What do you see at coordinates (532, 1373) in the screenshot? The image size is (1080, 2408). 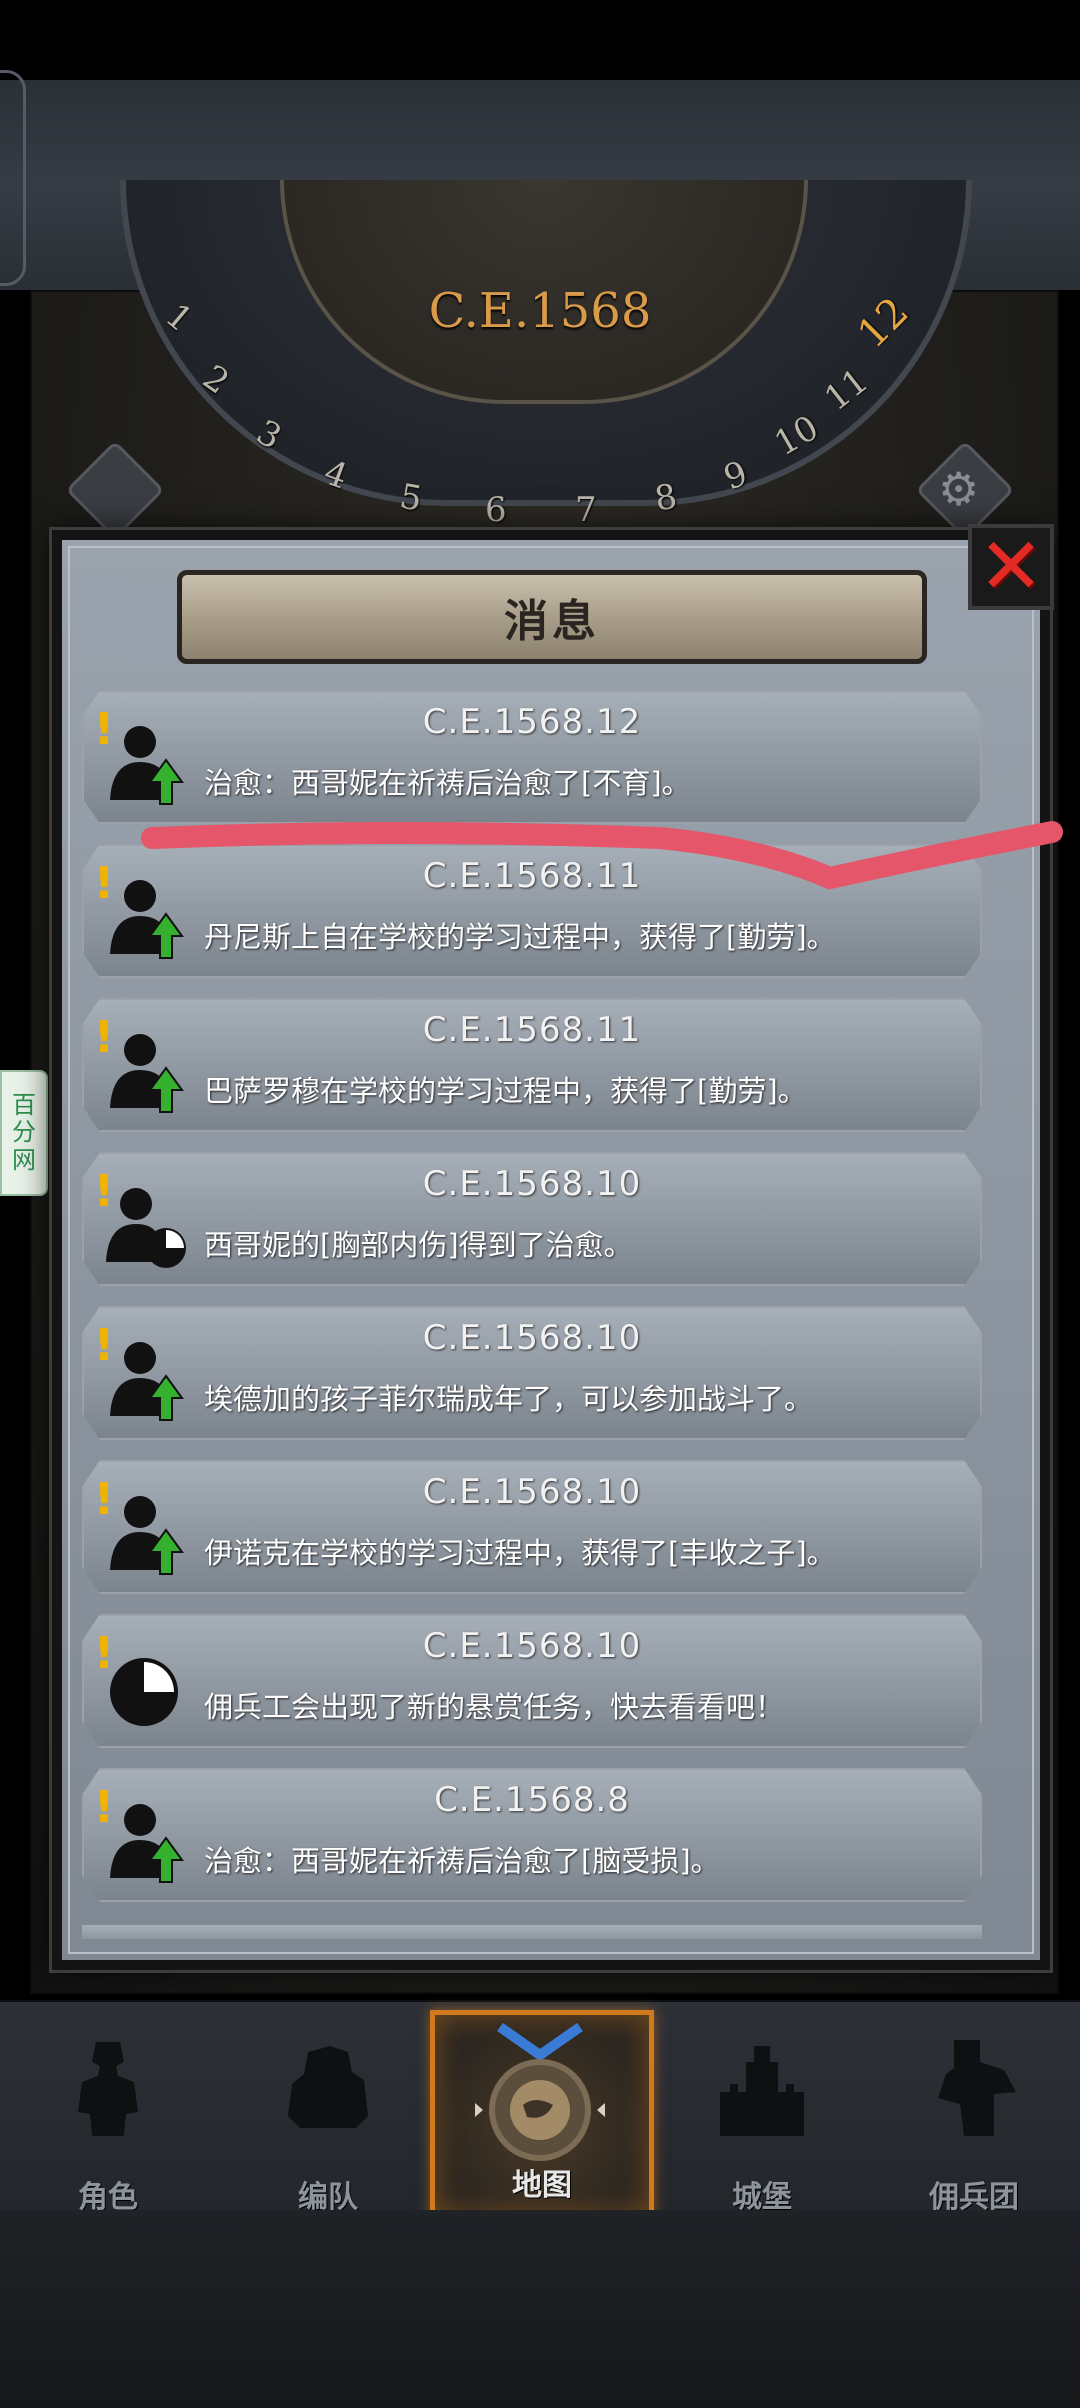 I see `message-item: ! C.E.1568.10 埃德加的孩子菲尔瑞成年了，可以参加战斗了。` at bounding box center [532, 1373].